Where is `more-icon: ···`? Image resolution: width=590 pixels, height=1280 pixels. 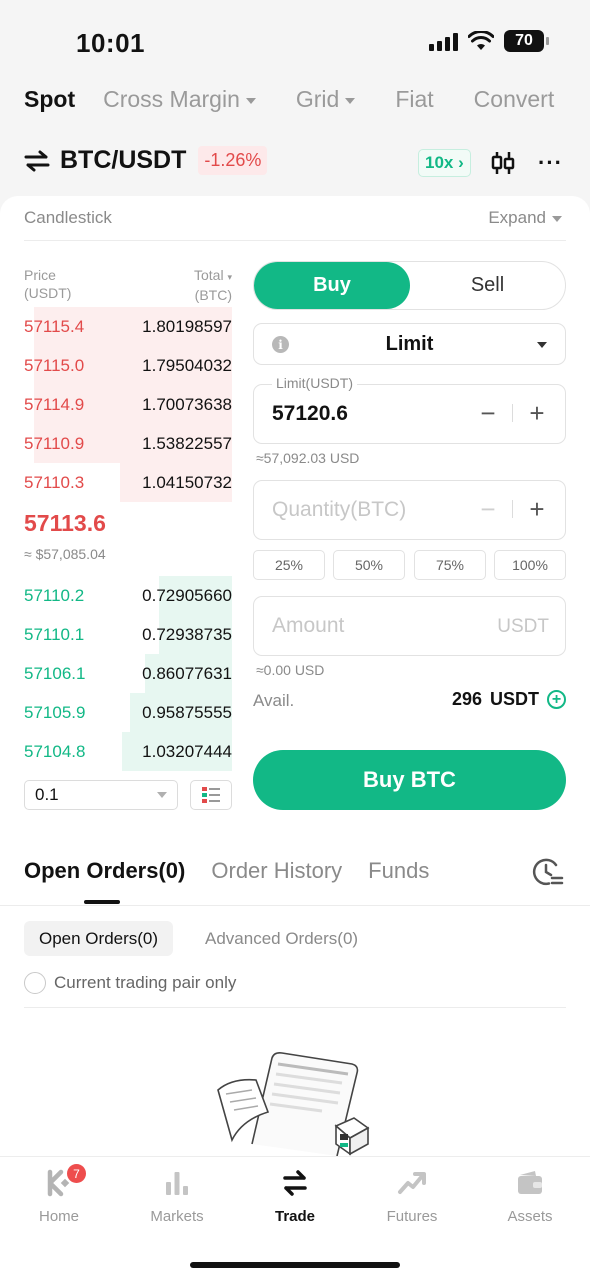 more-icon: ··· is located at coordinates (550, 163).